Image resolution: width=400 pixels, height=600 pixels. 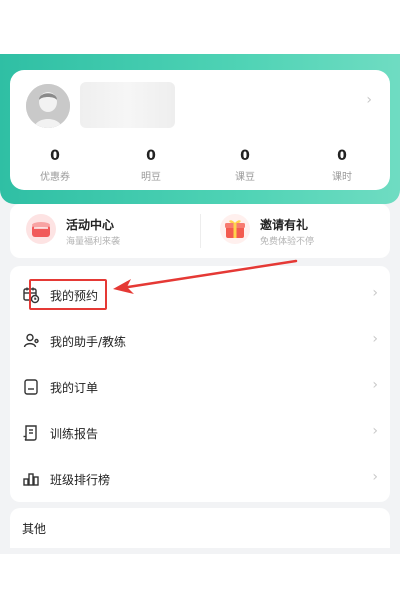 What do you see at coordinates (205, 276) in the screenshot?
I see `annotation-arrow` at bounding box center [205, 276].